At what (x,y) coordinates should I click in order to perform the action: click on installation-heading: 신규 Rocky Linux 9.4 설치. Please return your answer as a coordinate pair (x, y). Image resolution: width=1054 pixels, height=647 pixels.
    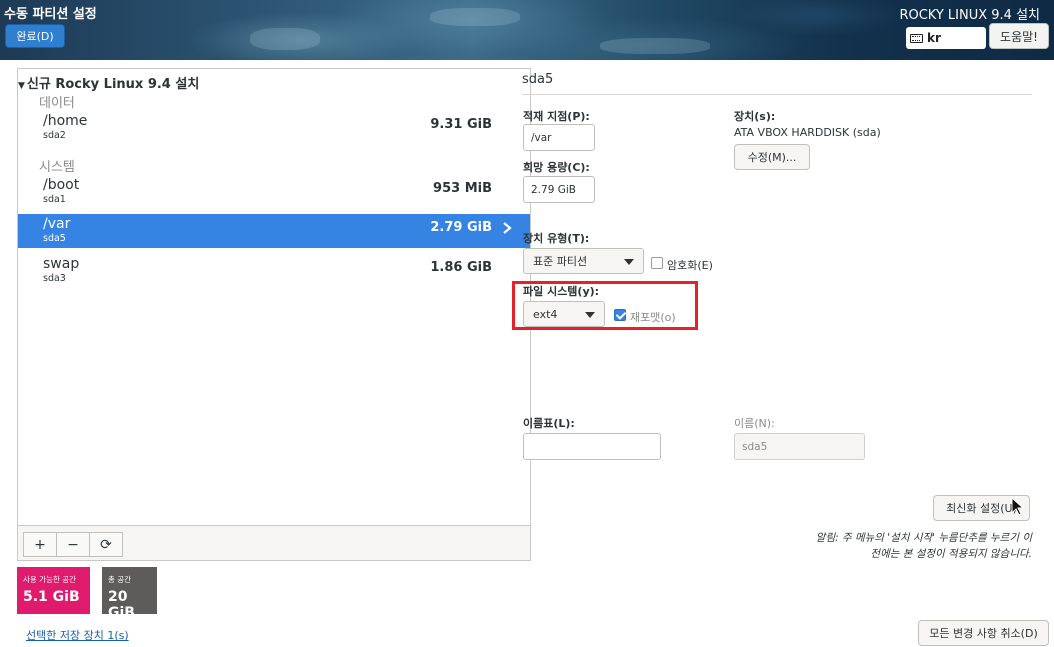
    Looking at the image, I should click on (113, 84).